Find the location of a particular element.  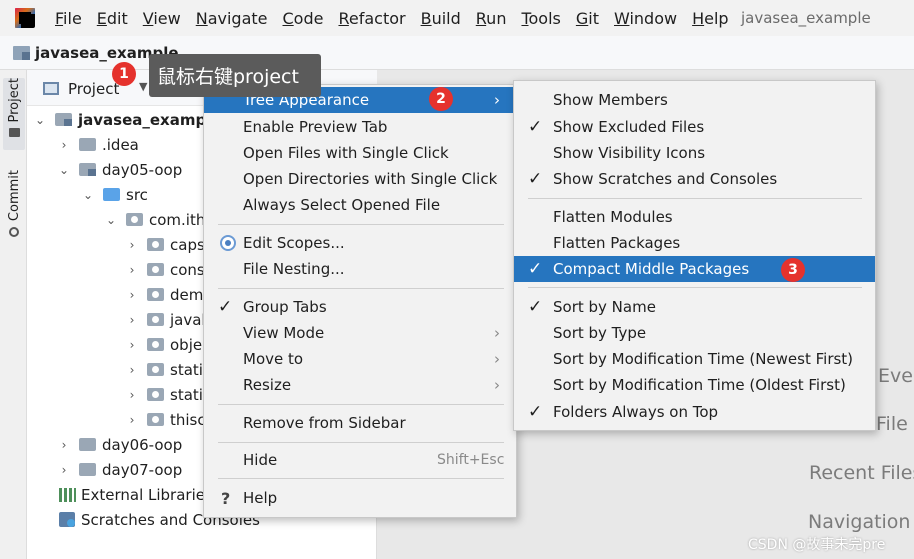

menu-item-group-tabs: ✓ Group Tabs is located at coordinates (360, 307).